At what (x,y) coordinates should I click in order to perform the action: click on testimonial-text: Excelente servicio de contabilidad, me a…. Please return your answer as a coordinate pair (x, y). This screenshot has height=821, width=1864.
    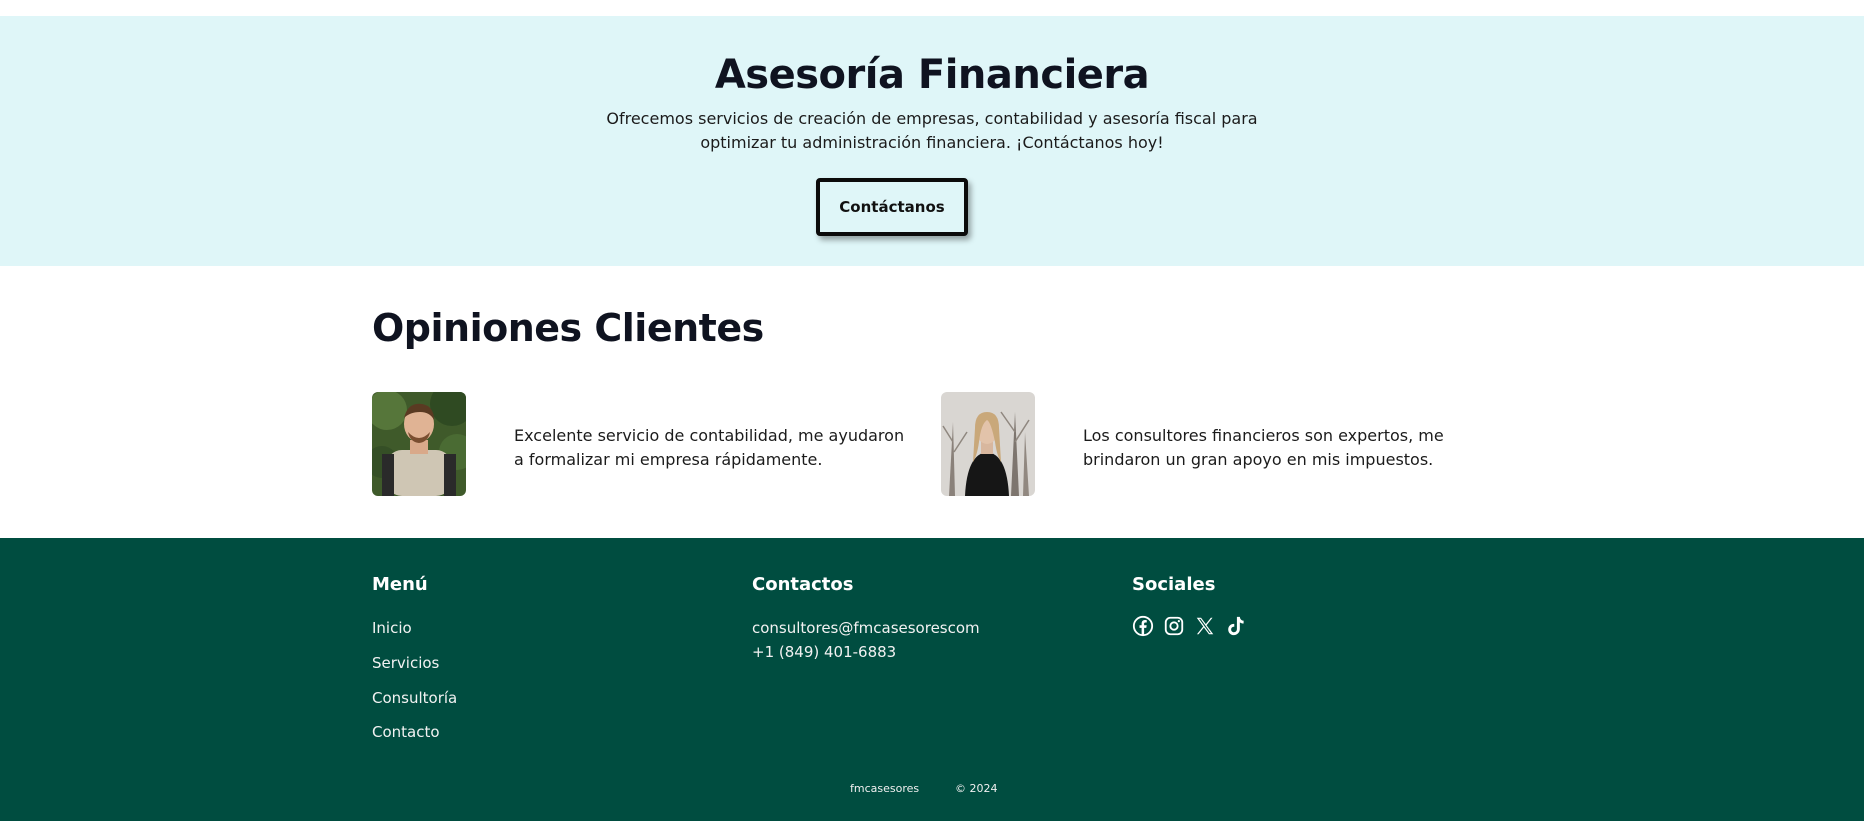
    Looking at the image, I should click on (709, 447).